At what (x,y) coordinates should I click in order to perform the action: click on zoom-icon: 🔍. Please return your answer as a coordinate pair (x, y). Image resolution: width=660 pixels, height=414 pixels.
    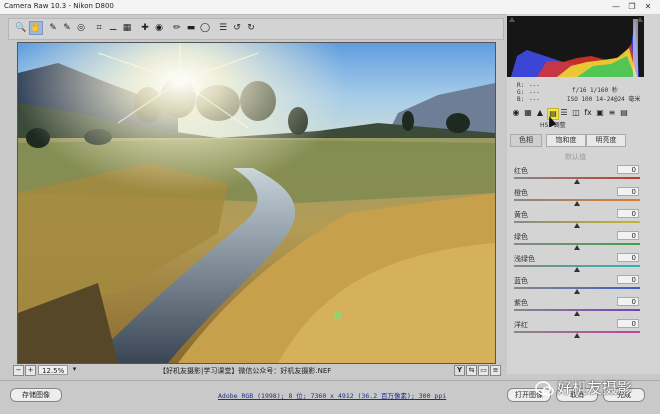
    Looking at the image, I should click on (21, 28).